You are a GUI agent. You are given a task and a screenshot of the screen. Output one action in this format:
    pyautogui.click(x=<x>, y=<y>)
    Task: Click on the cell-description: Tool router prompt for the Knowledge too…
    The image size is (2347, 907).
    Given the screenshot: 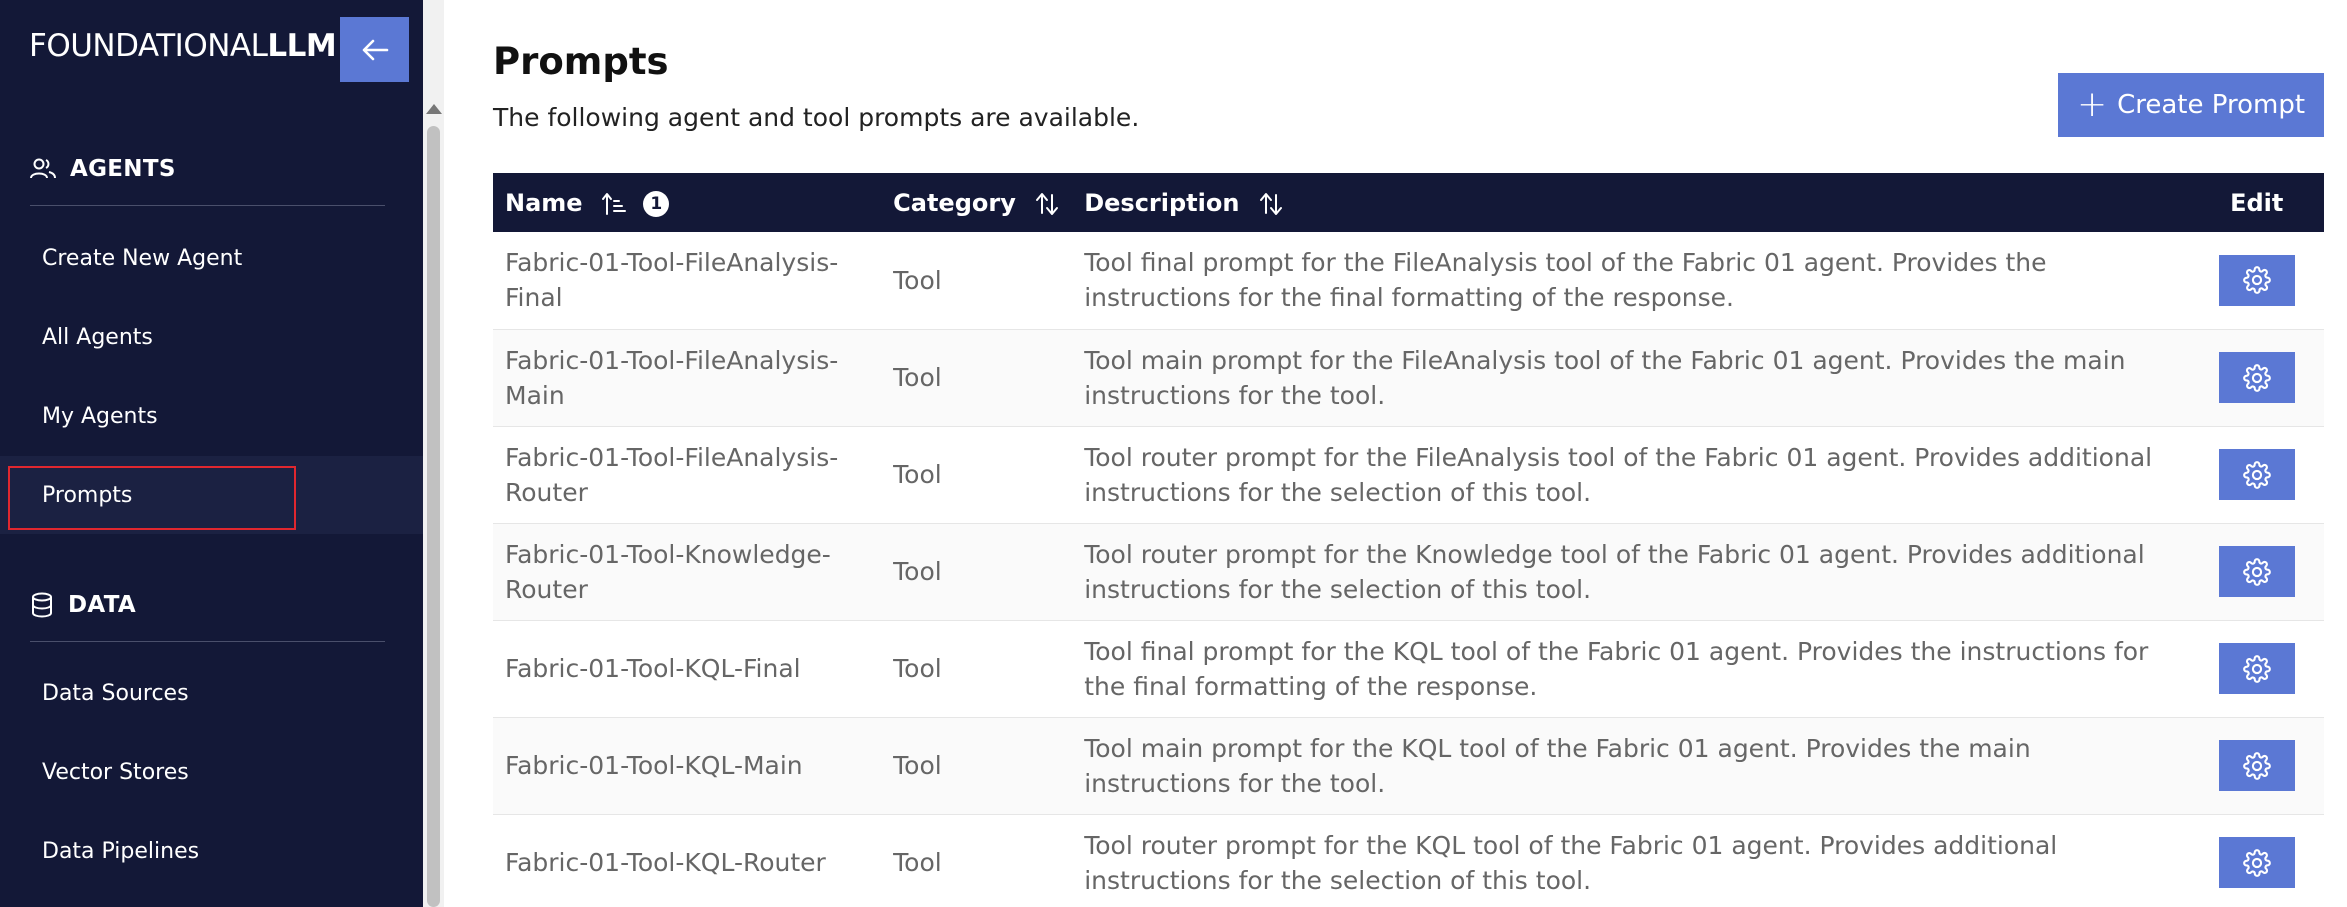 What is the action you would take?
    pyautogui.click(x=1614, y=571)
    